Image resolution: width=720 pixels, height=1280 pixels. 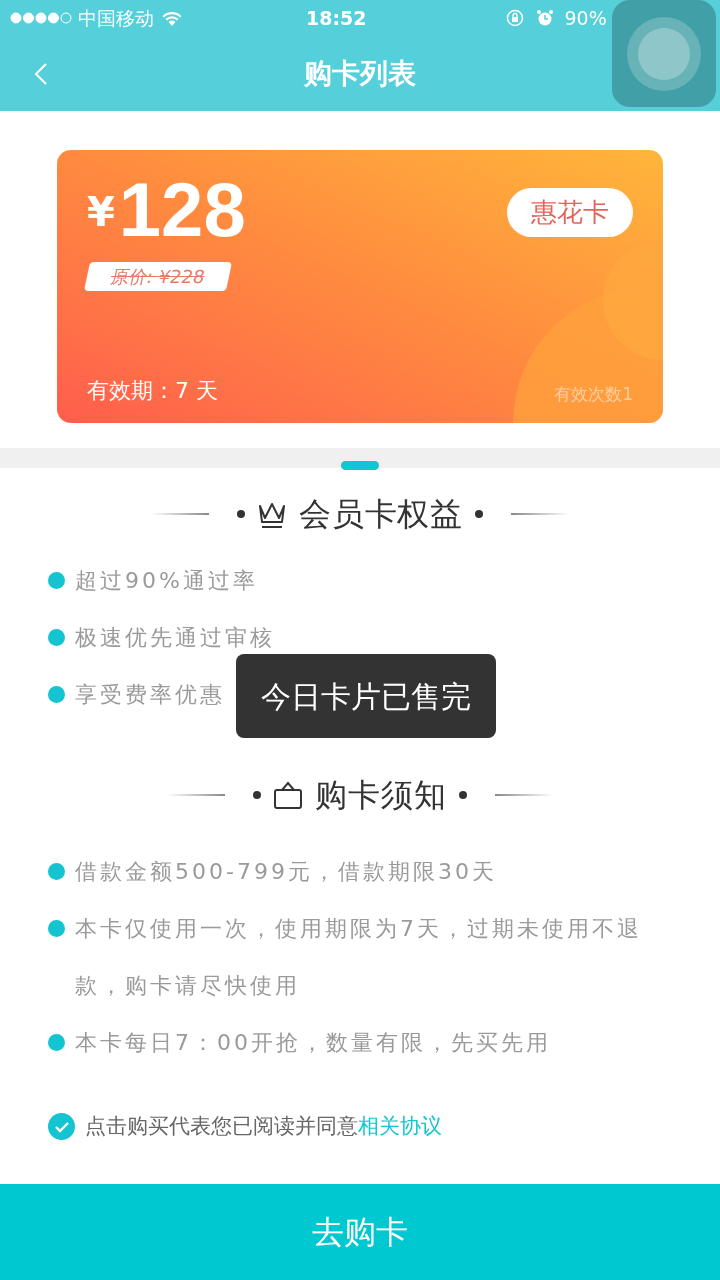 I want to click on agree-checkbox, so click(x=61, y=1127).